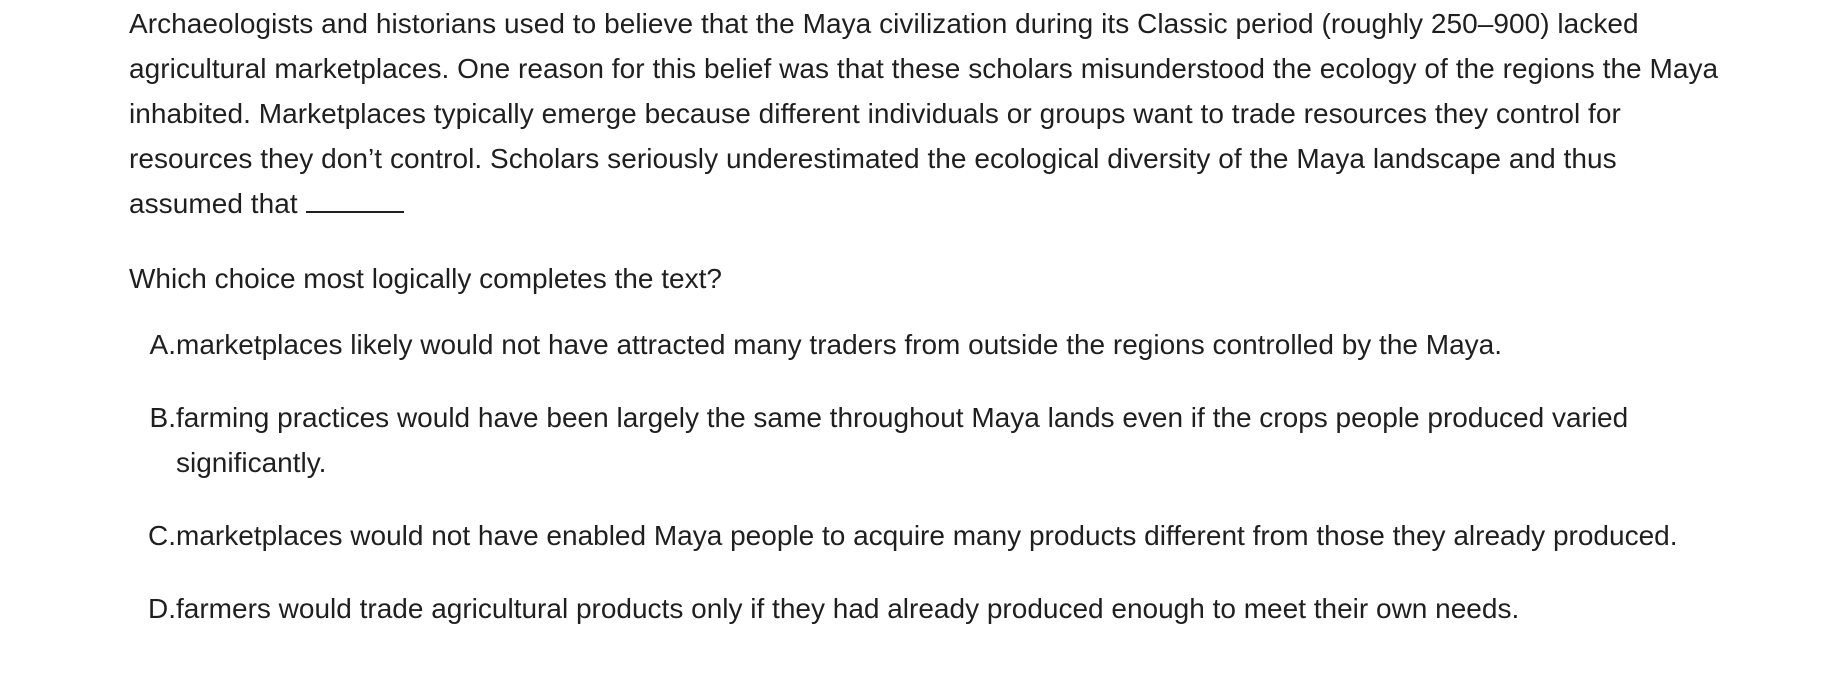 This screenshot has width=1836, height=700. Describe the element at coordinates (162, 417) in the screenshot. I see `choice-b-letter: B.` at that location.